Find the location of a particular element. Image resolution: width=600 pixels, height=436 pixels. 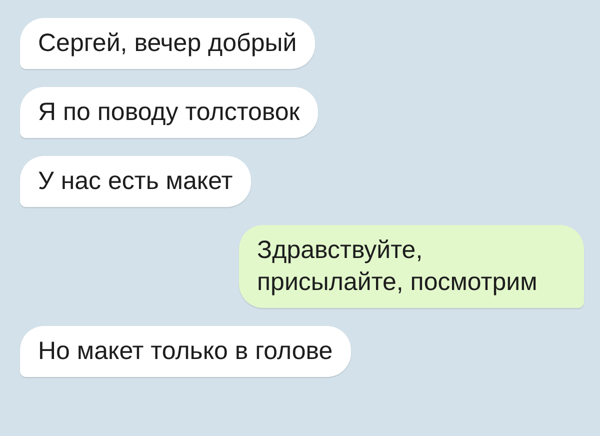

message-bubble: У нас есть макет is located at coordinates (135, 181).